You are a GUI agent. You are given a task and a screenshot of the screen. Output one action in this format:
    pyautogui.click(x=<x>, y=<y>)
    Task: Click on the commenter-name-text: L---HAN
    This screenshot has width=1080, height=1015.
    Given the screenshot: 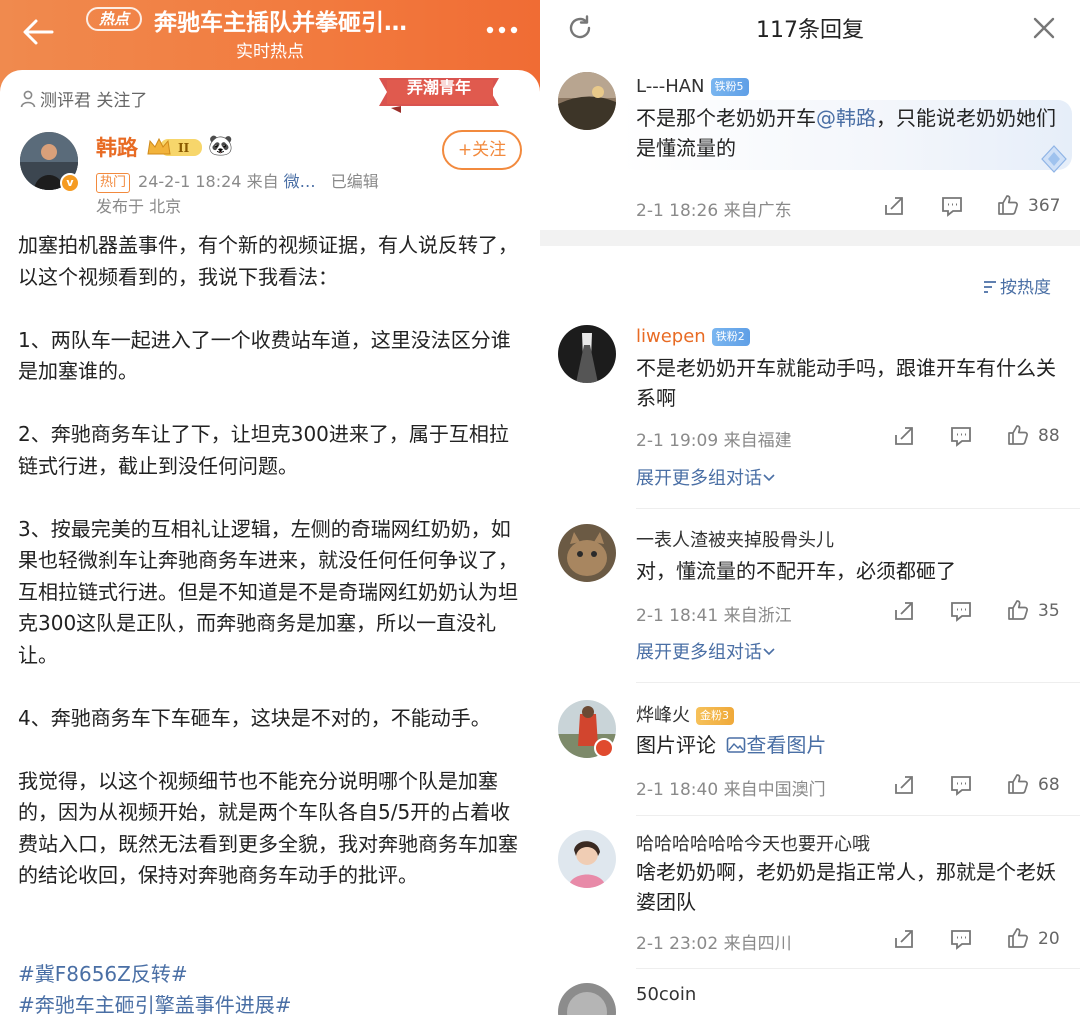 What is the action you would take?
    pyautogui.click(x=670, y=86)
    